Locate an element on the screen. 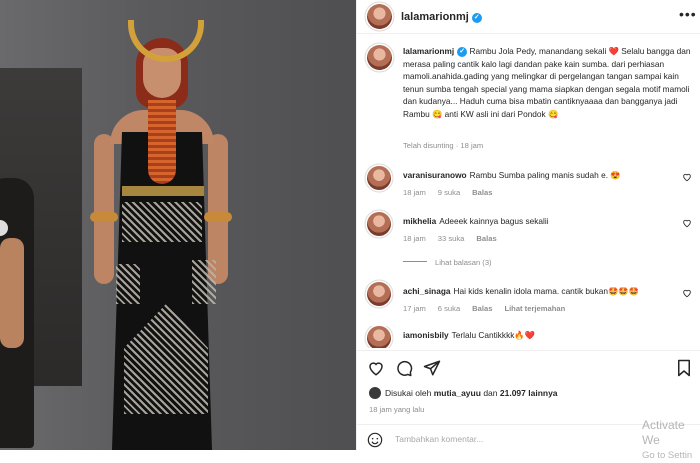 The image size is (700, 463). view-replies-button: Lihat balasan (3) is located at coordinates (447, 262).